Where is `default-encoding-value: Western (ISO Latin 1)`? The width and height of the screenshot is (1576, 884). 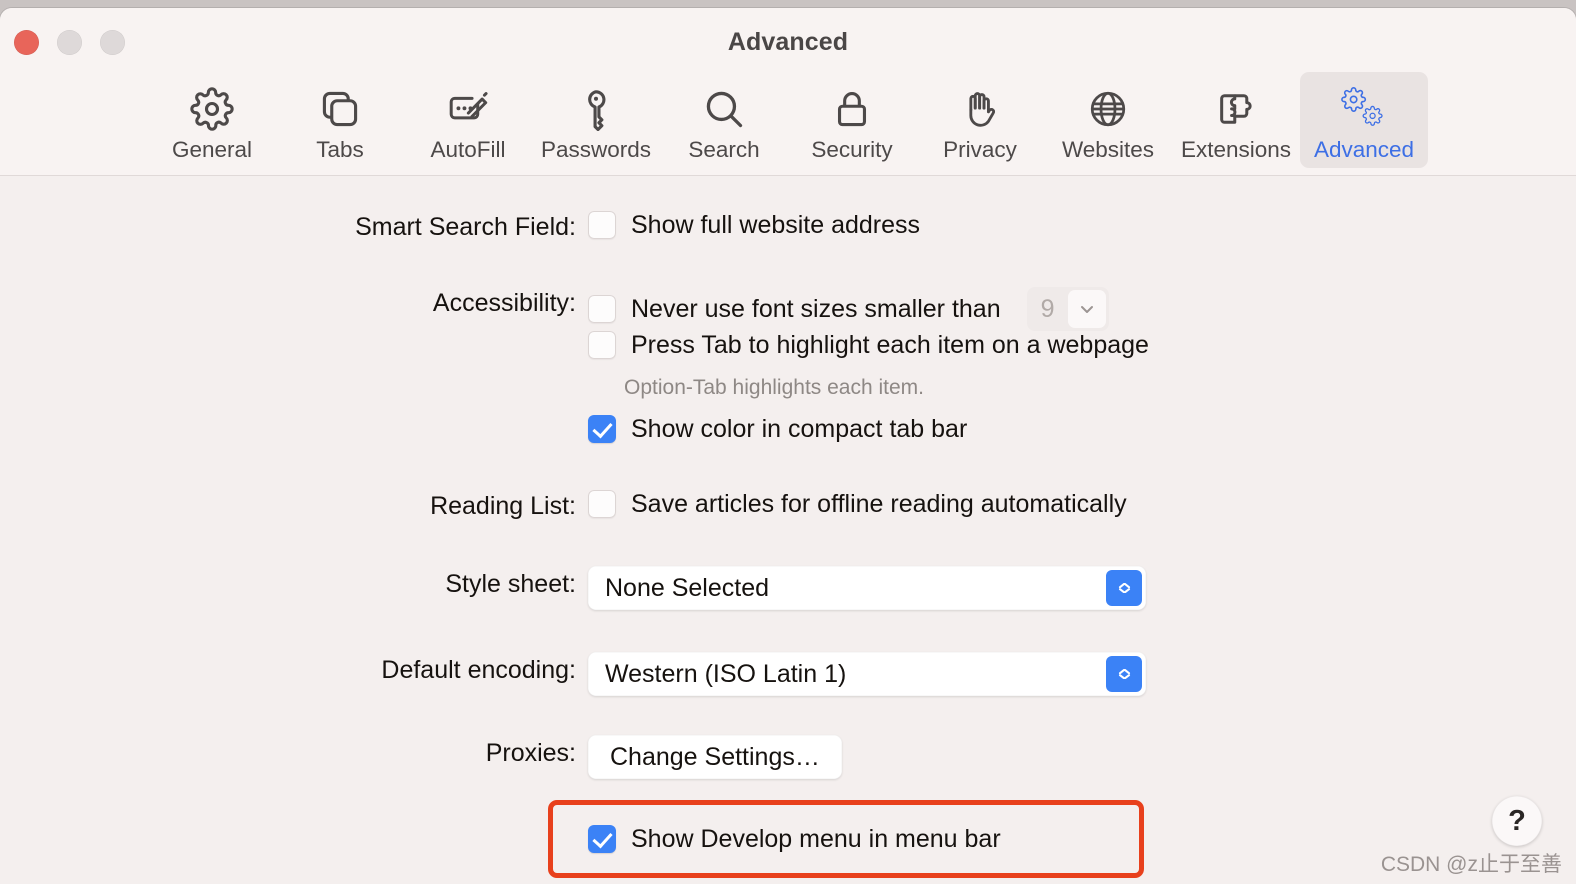
default-encoding-value: Western (ISO Latin 1) is located at coordinates (726, 673).